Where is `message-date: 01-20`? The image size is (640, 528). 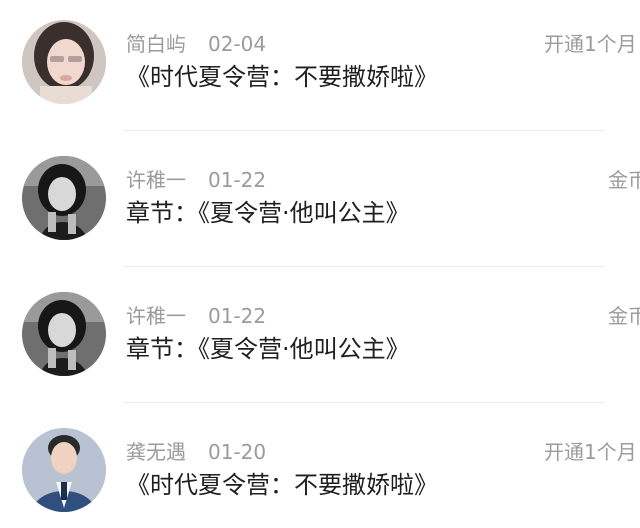
message-date: 01-20 is located at coordinates (237, 452).